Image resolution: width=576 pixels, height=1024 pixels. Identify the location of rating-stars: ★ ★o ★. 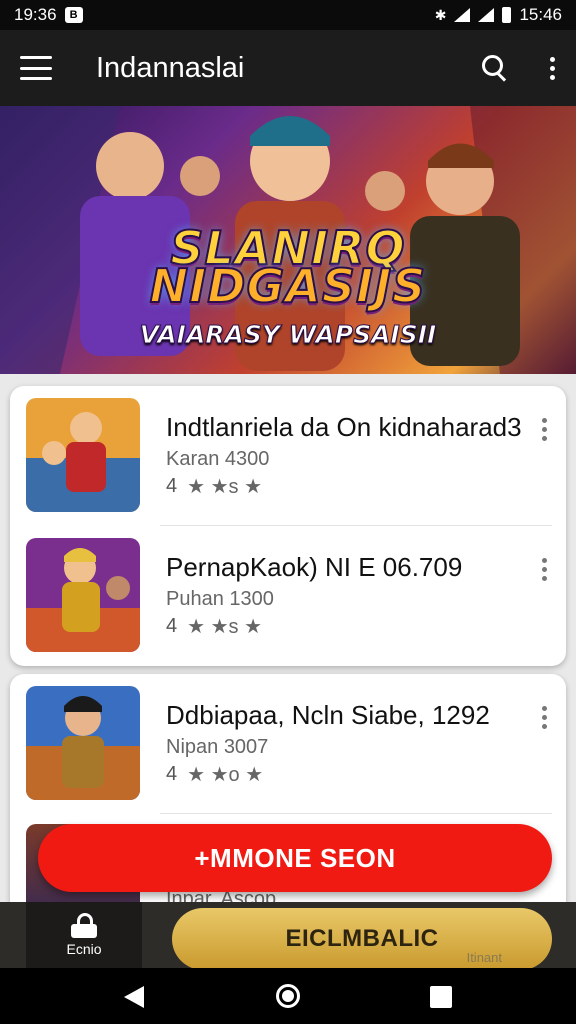
(225, 775).